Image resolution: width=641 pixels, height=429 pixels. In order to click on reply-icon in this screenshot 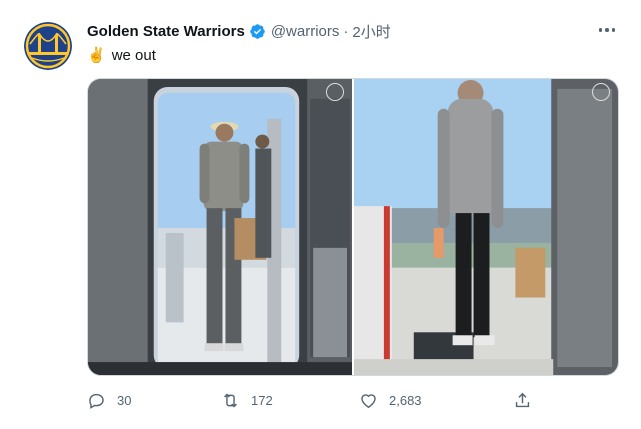, I will do `click(96, 401)`.